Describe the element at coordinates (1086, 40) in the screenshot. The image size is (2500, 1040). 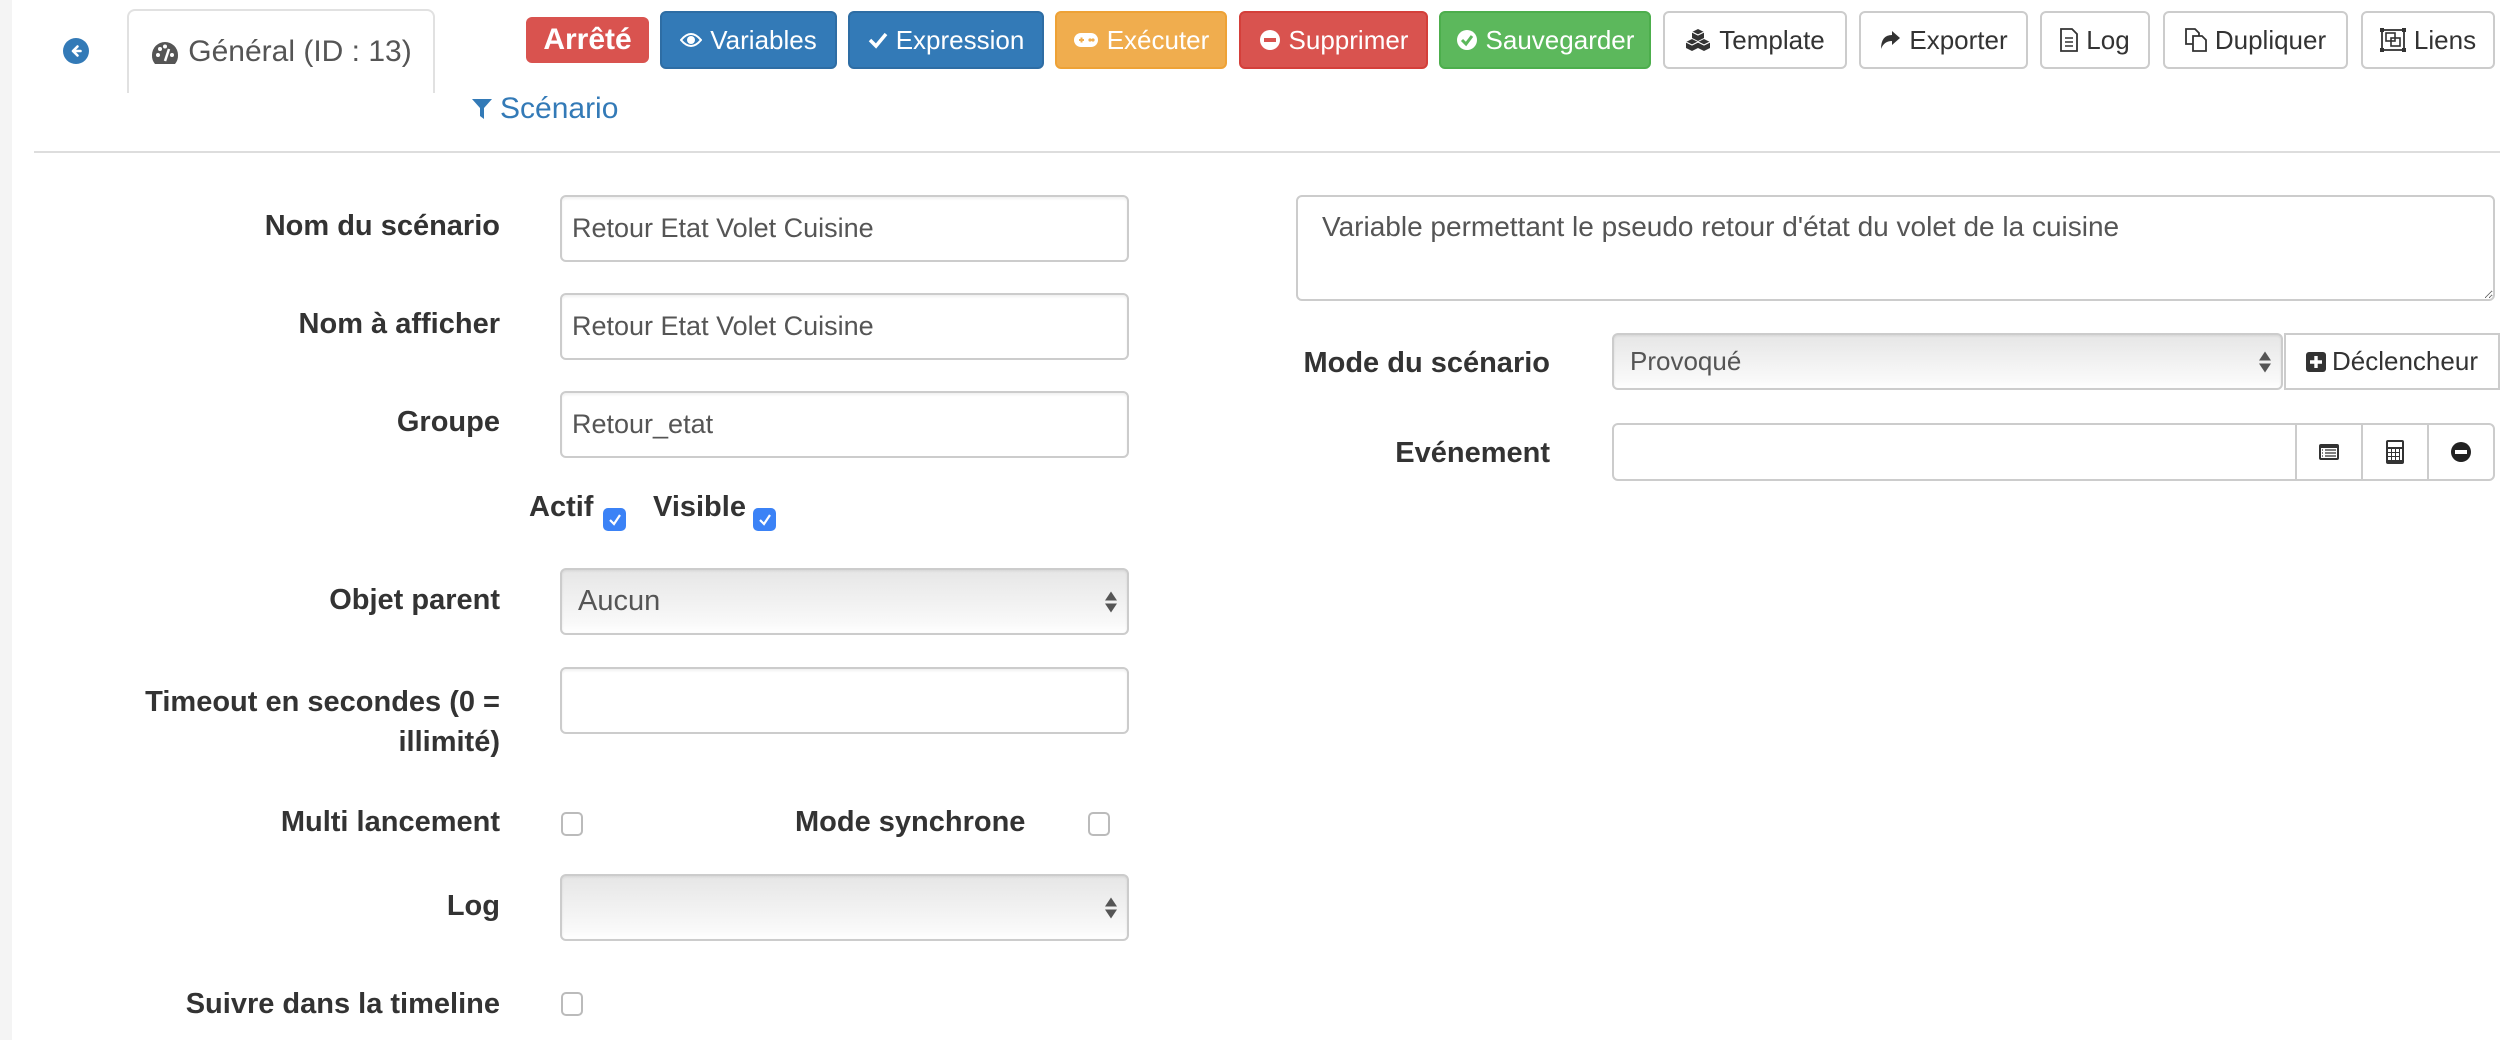
I see `gamepad-icon` at that location.